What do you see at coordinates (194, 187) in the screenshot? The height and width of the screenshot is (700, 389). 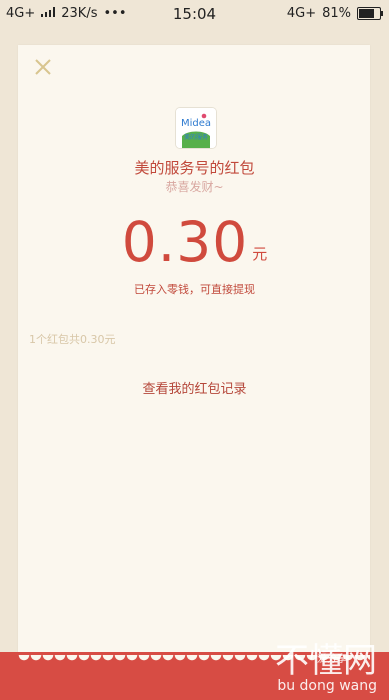 I see `page-subtitle: 恭喜发财~` at bounding box center [194, 187].